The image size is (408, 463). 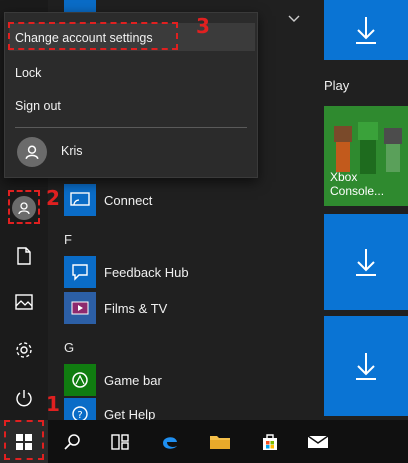 What do you see at coordinates (80, 380) in the screenshot?
I see `game-bar-icon` at bounding box center [80, 380].